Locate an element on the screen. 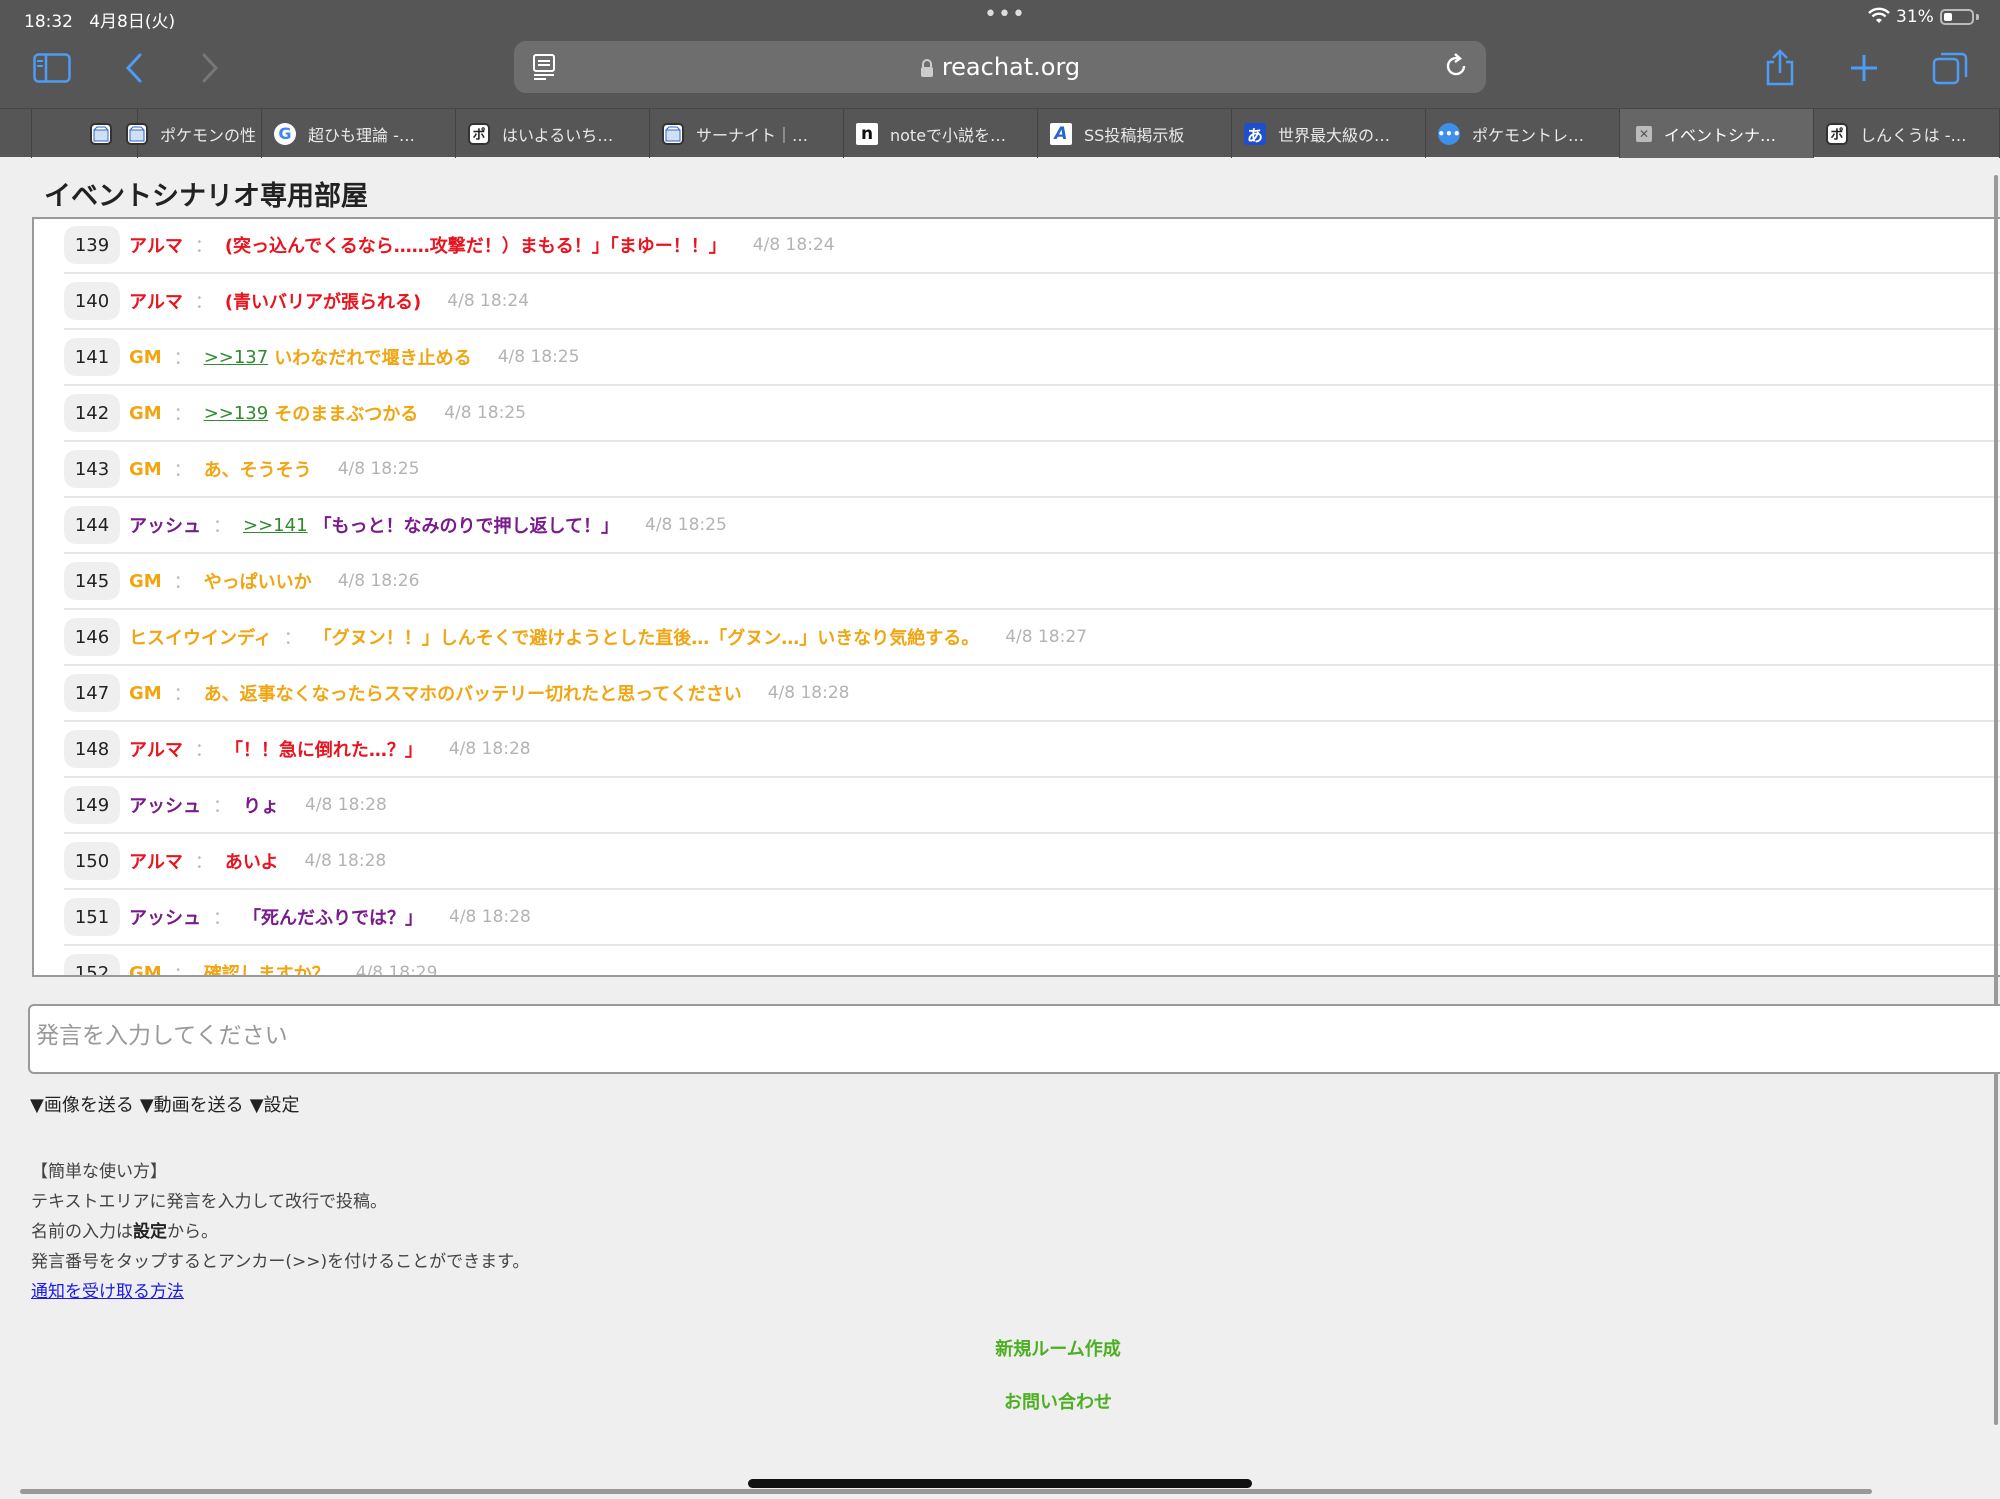  message-number: 152 is located at coordinates (92, 964).